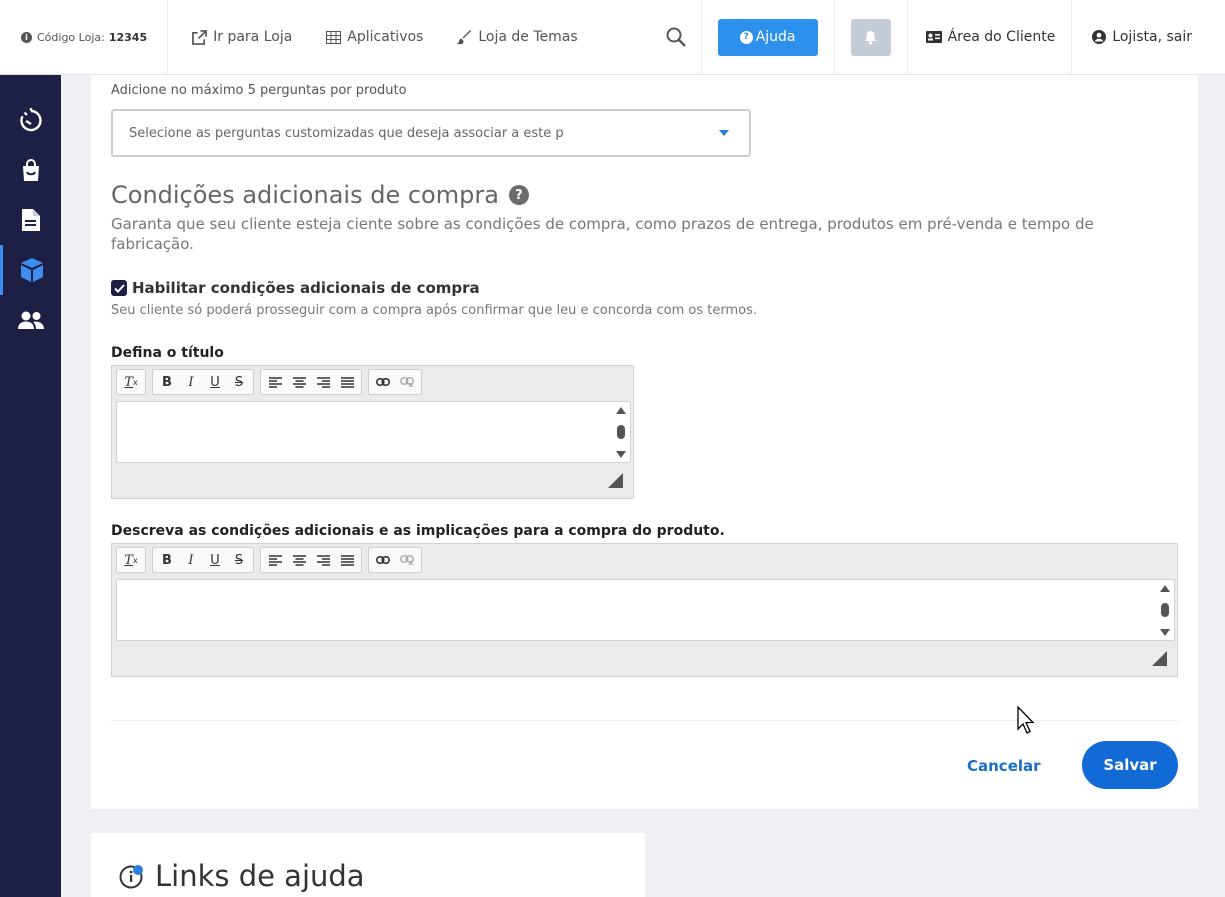 The image size is (1225, 897). I want to click on external-link-icon, so click(200, 37).